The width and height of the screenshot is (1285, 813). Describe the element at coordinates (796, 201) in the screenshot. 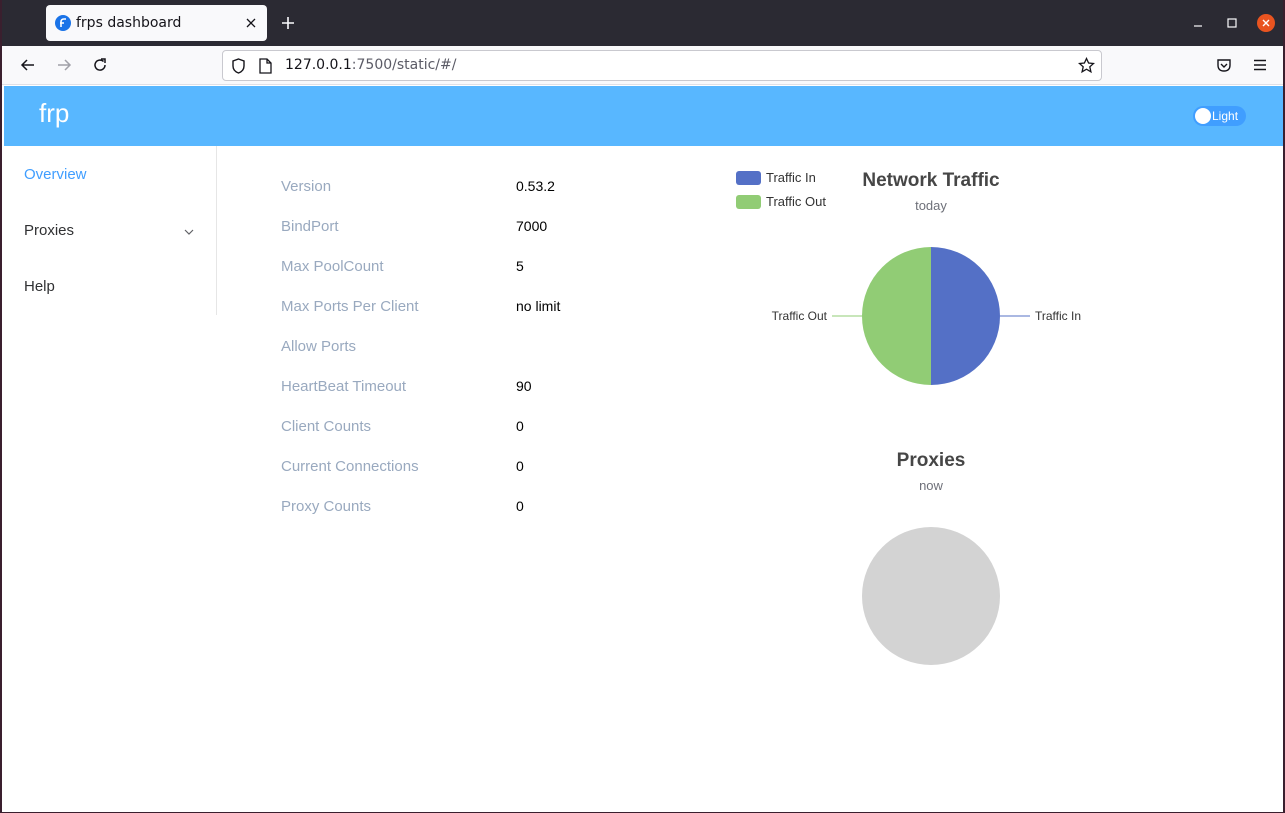

I see `legend-label-traffic-out: Traffic Out` at that location.